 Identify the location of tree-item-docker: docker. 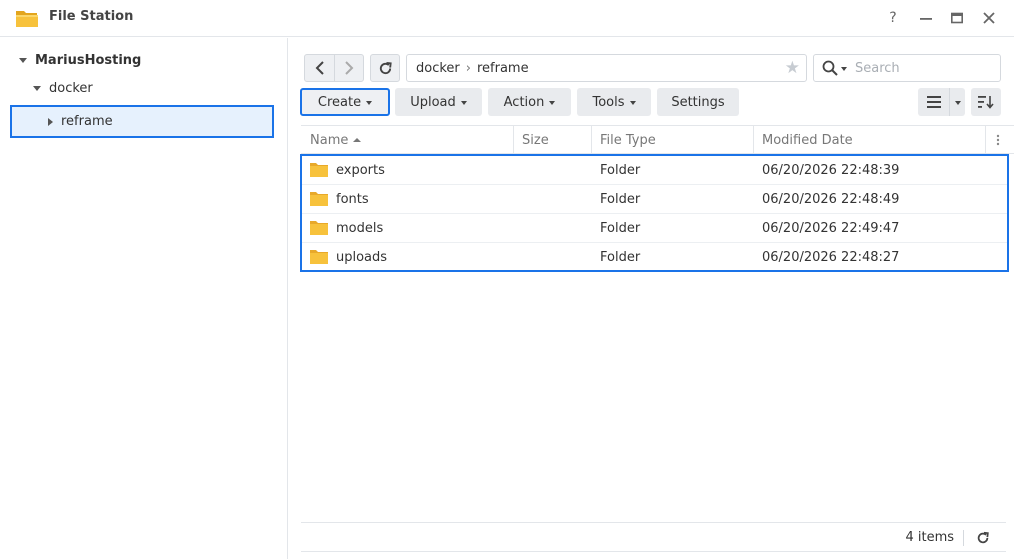
(63, 88).